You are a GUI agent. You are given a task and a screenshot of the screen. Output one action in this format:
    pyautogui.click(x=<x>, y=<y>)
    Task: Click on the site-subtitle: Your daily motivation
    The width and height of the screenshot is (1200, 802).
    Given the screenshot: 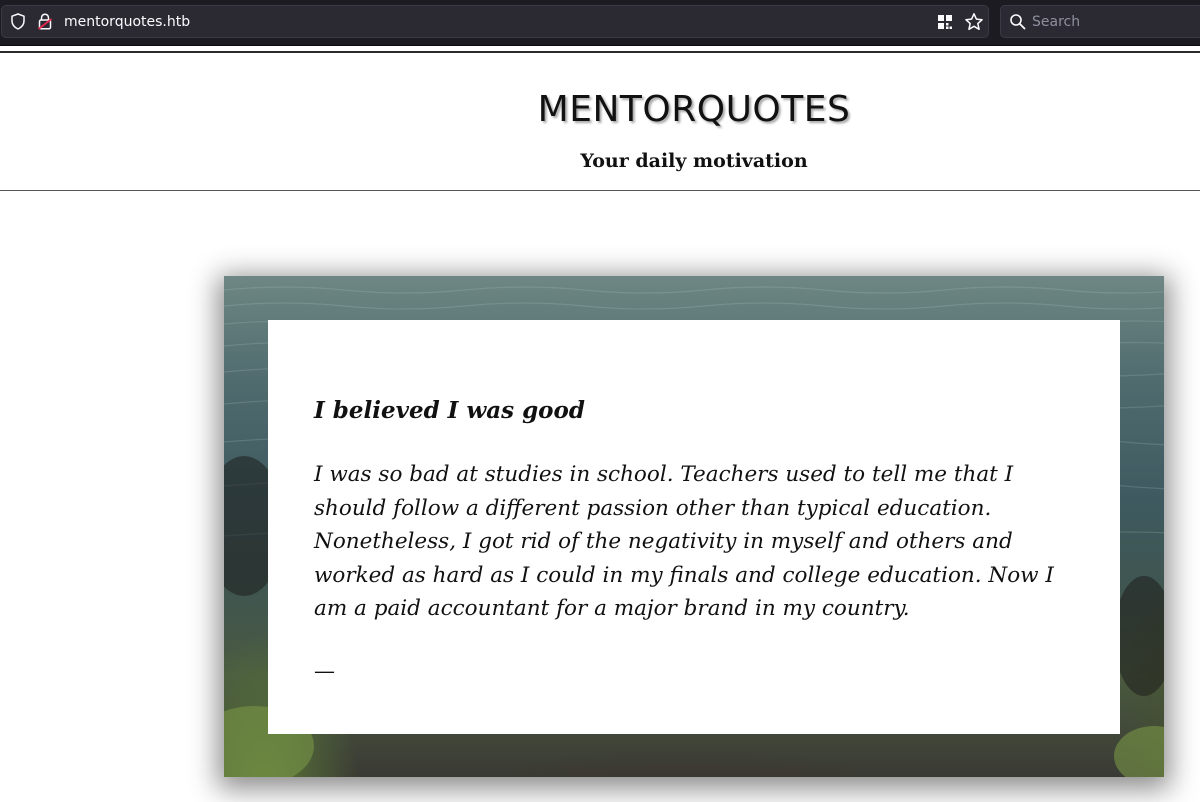 What is the action you would take?
    pyautogui.click(x=694, y=161)
    